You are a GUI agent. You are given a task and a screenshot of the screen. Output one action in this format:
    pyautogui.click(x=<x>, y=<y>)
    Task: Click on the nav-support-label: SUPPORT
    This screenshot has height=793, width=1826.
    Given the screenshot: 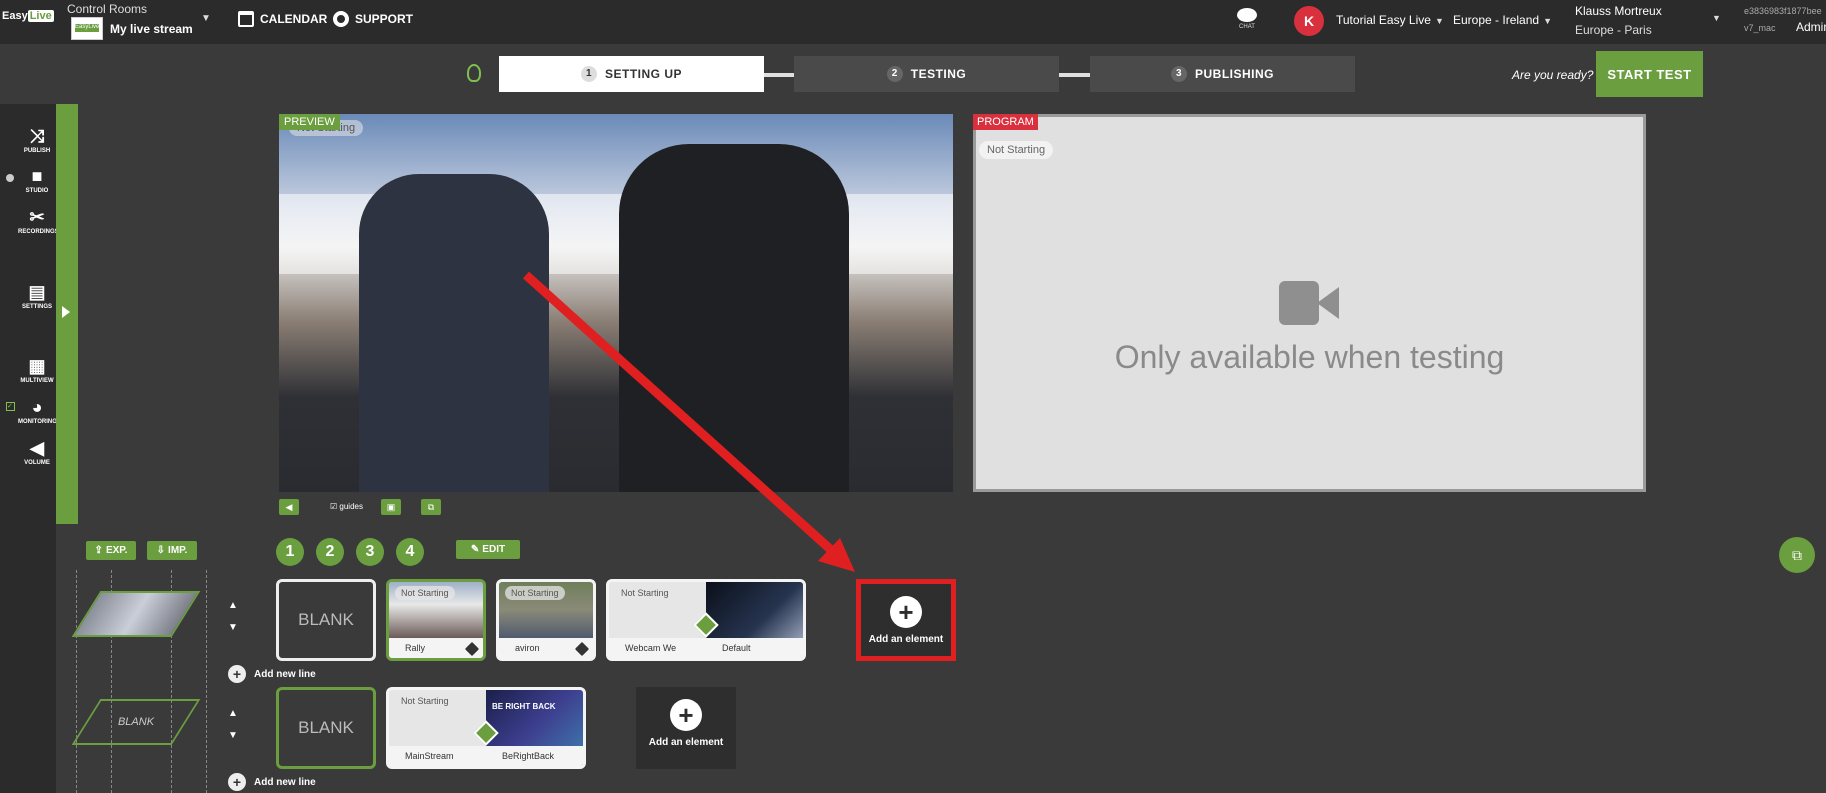 What is the action you would take?
    pyautogui.click(x=384, y=19)
    